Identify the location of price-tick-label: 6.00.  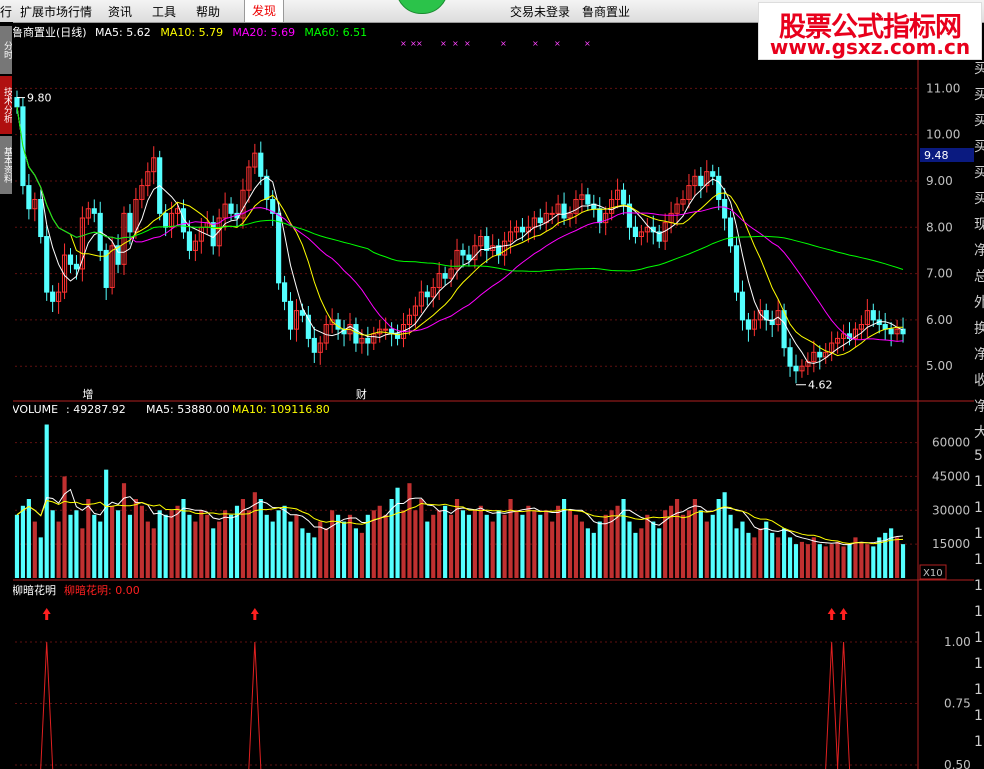
(939, 320).